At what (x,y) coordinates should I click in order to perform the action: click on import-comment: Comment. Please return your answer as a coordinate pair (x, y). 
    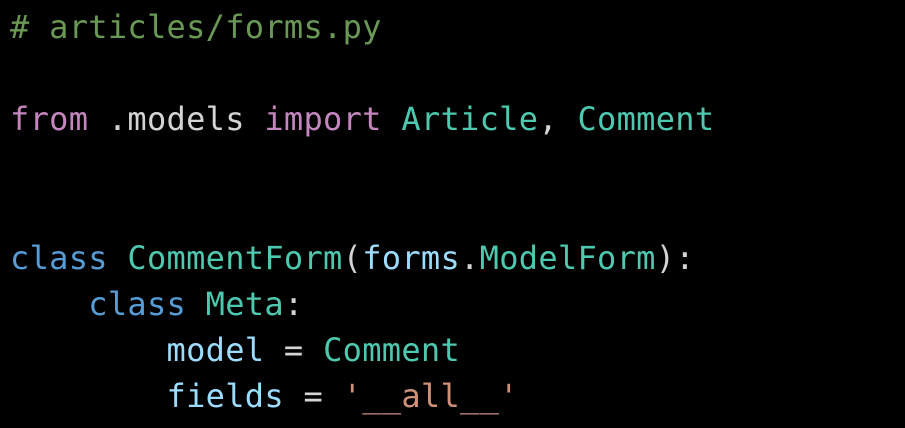
    Looking at the image, I should click on (646, 119).